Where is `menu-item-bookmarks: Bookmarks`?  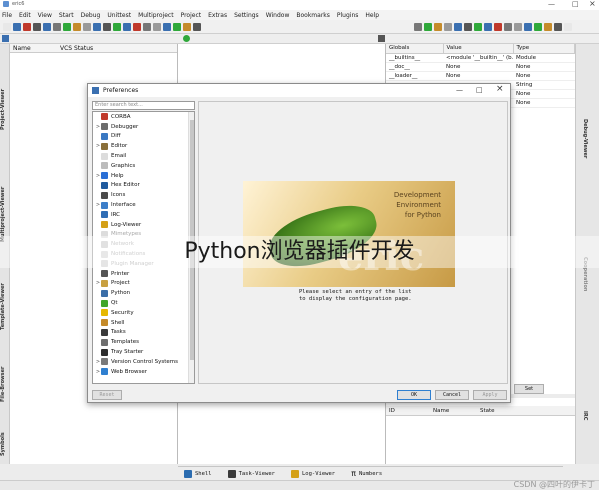
menu-item-bookmarks: Bookmarks is located at coordinates (313, 15).